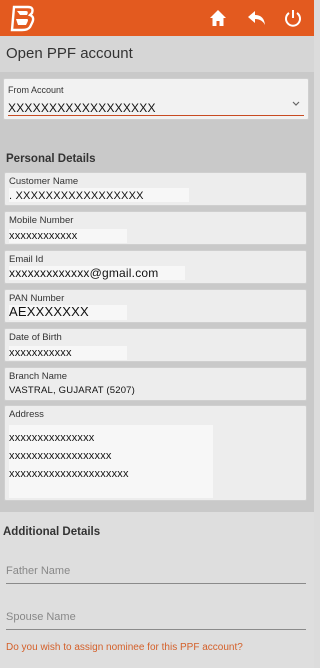 Image resolution: width=320 pixels, height=668 pixels. What do you see at coordinates (41, 220) in the screenshot?
I see `mobile-number-label: Mobile Number` at bounding box center [41, 220].